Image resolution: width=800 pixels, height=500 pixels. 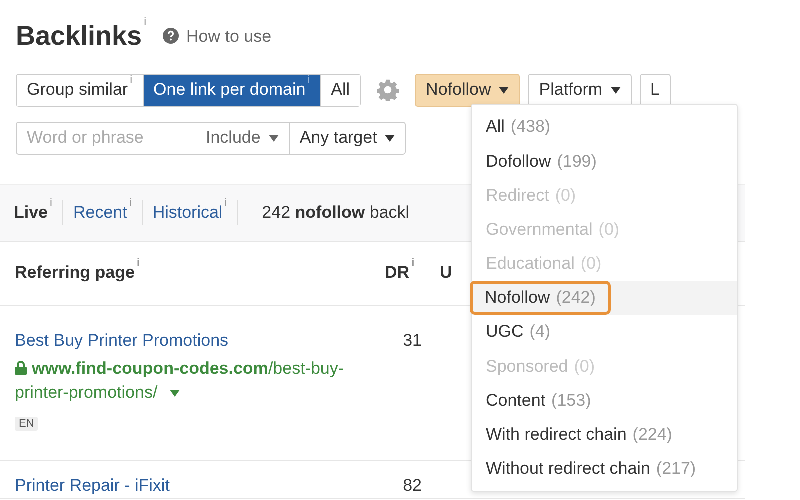 What do you see at coordinates (242, 138) in the screenshot?
I see `include-dropdown: Include` at bounding box center [242, 138].